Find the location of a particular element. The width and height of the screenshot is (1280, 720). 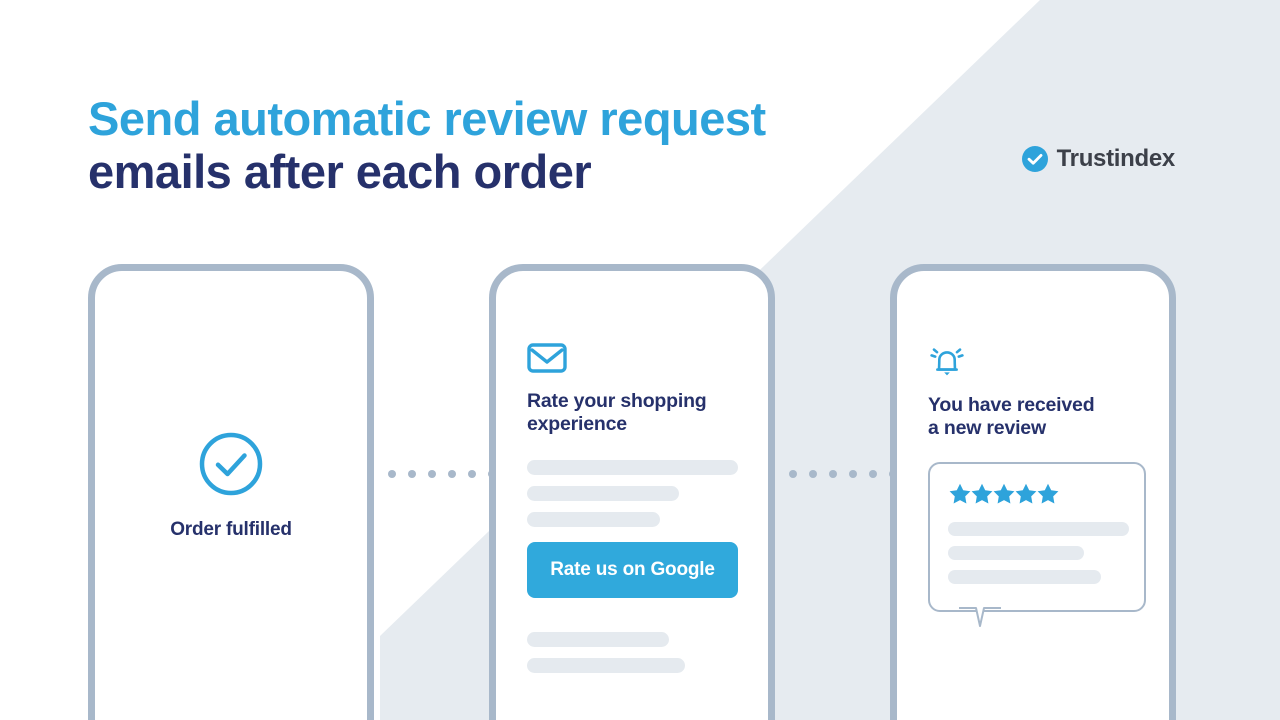

brand-name: Trustindex is located at coordinates (1116, 158).